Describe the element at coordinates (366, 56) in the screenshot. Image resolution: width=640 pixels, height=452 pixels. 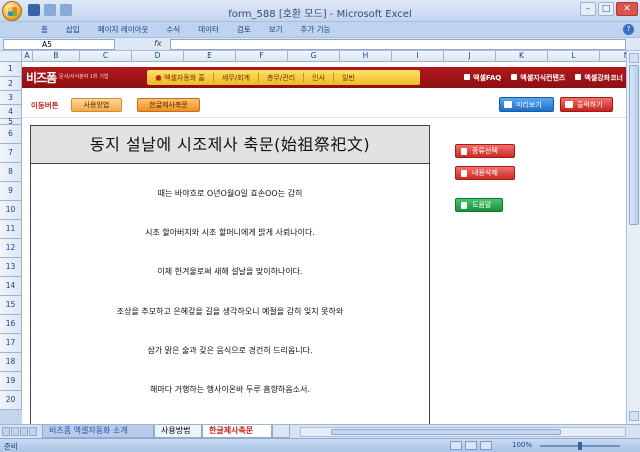
I see `column-header: H` at that location.